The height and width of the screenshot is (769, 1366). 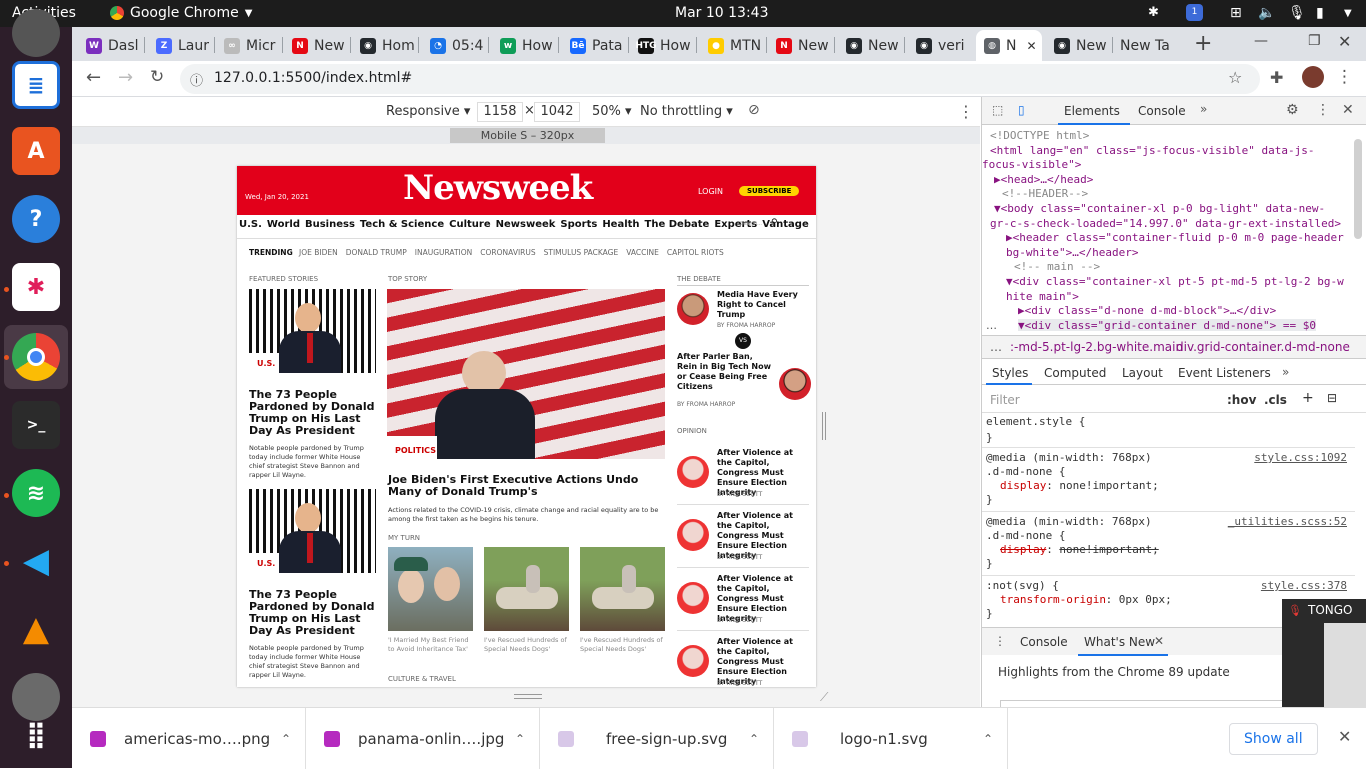 What do you see at coordinates (733, 45) in the screenshot?
I see `browser-tab: ● MTN` at bounding box center [733, 45].